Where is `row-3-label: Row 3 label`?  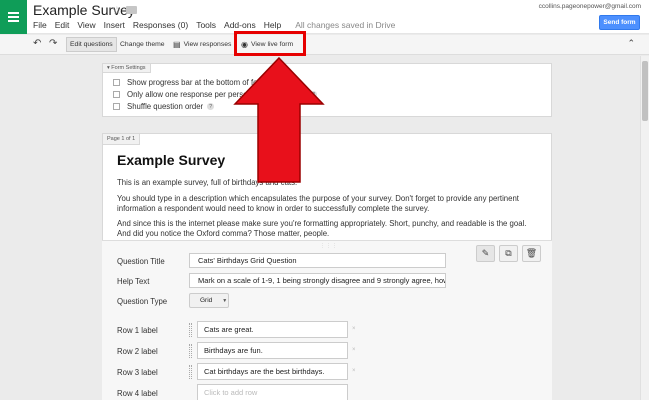 row-3-label: Row 3 label is located at coordinates (137, 372).